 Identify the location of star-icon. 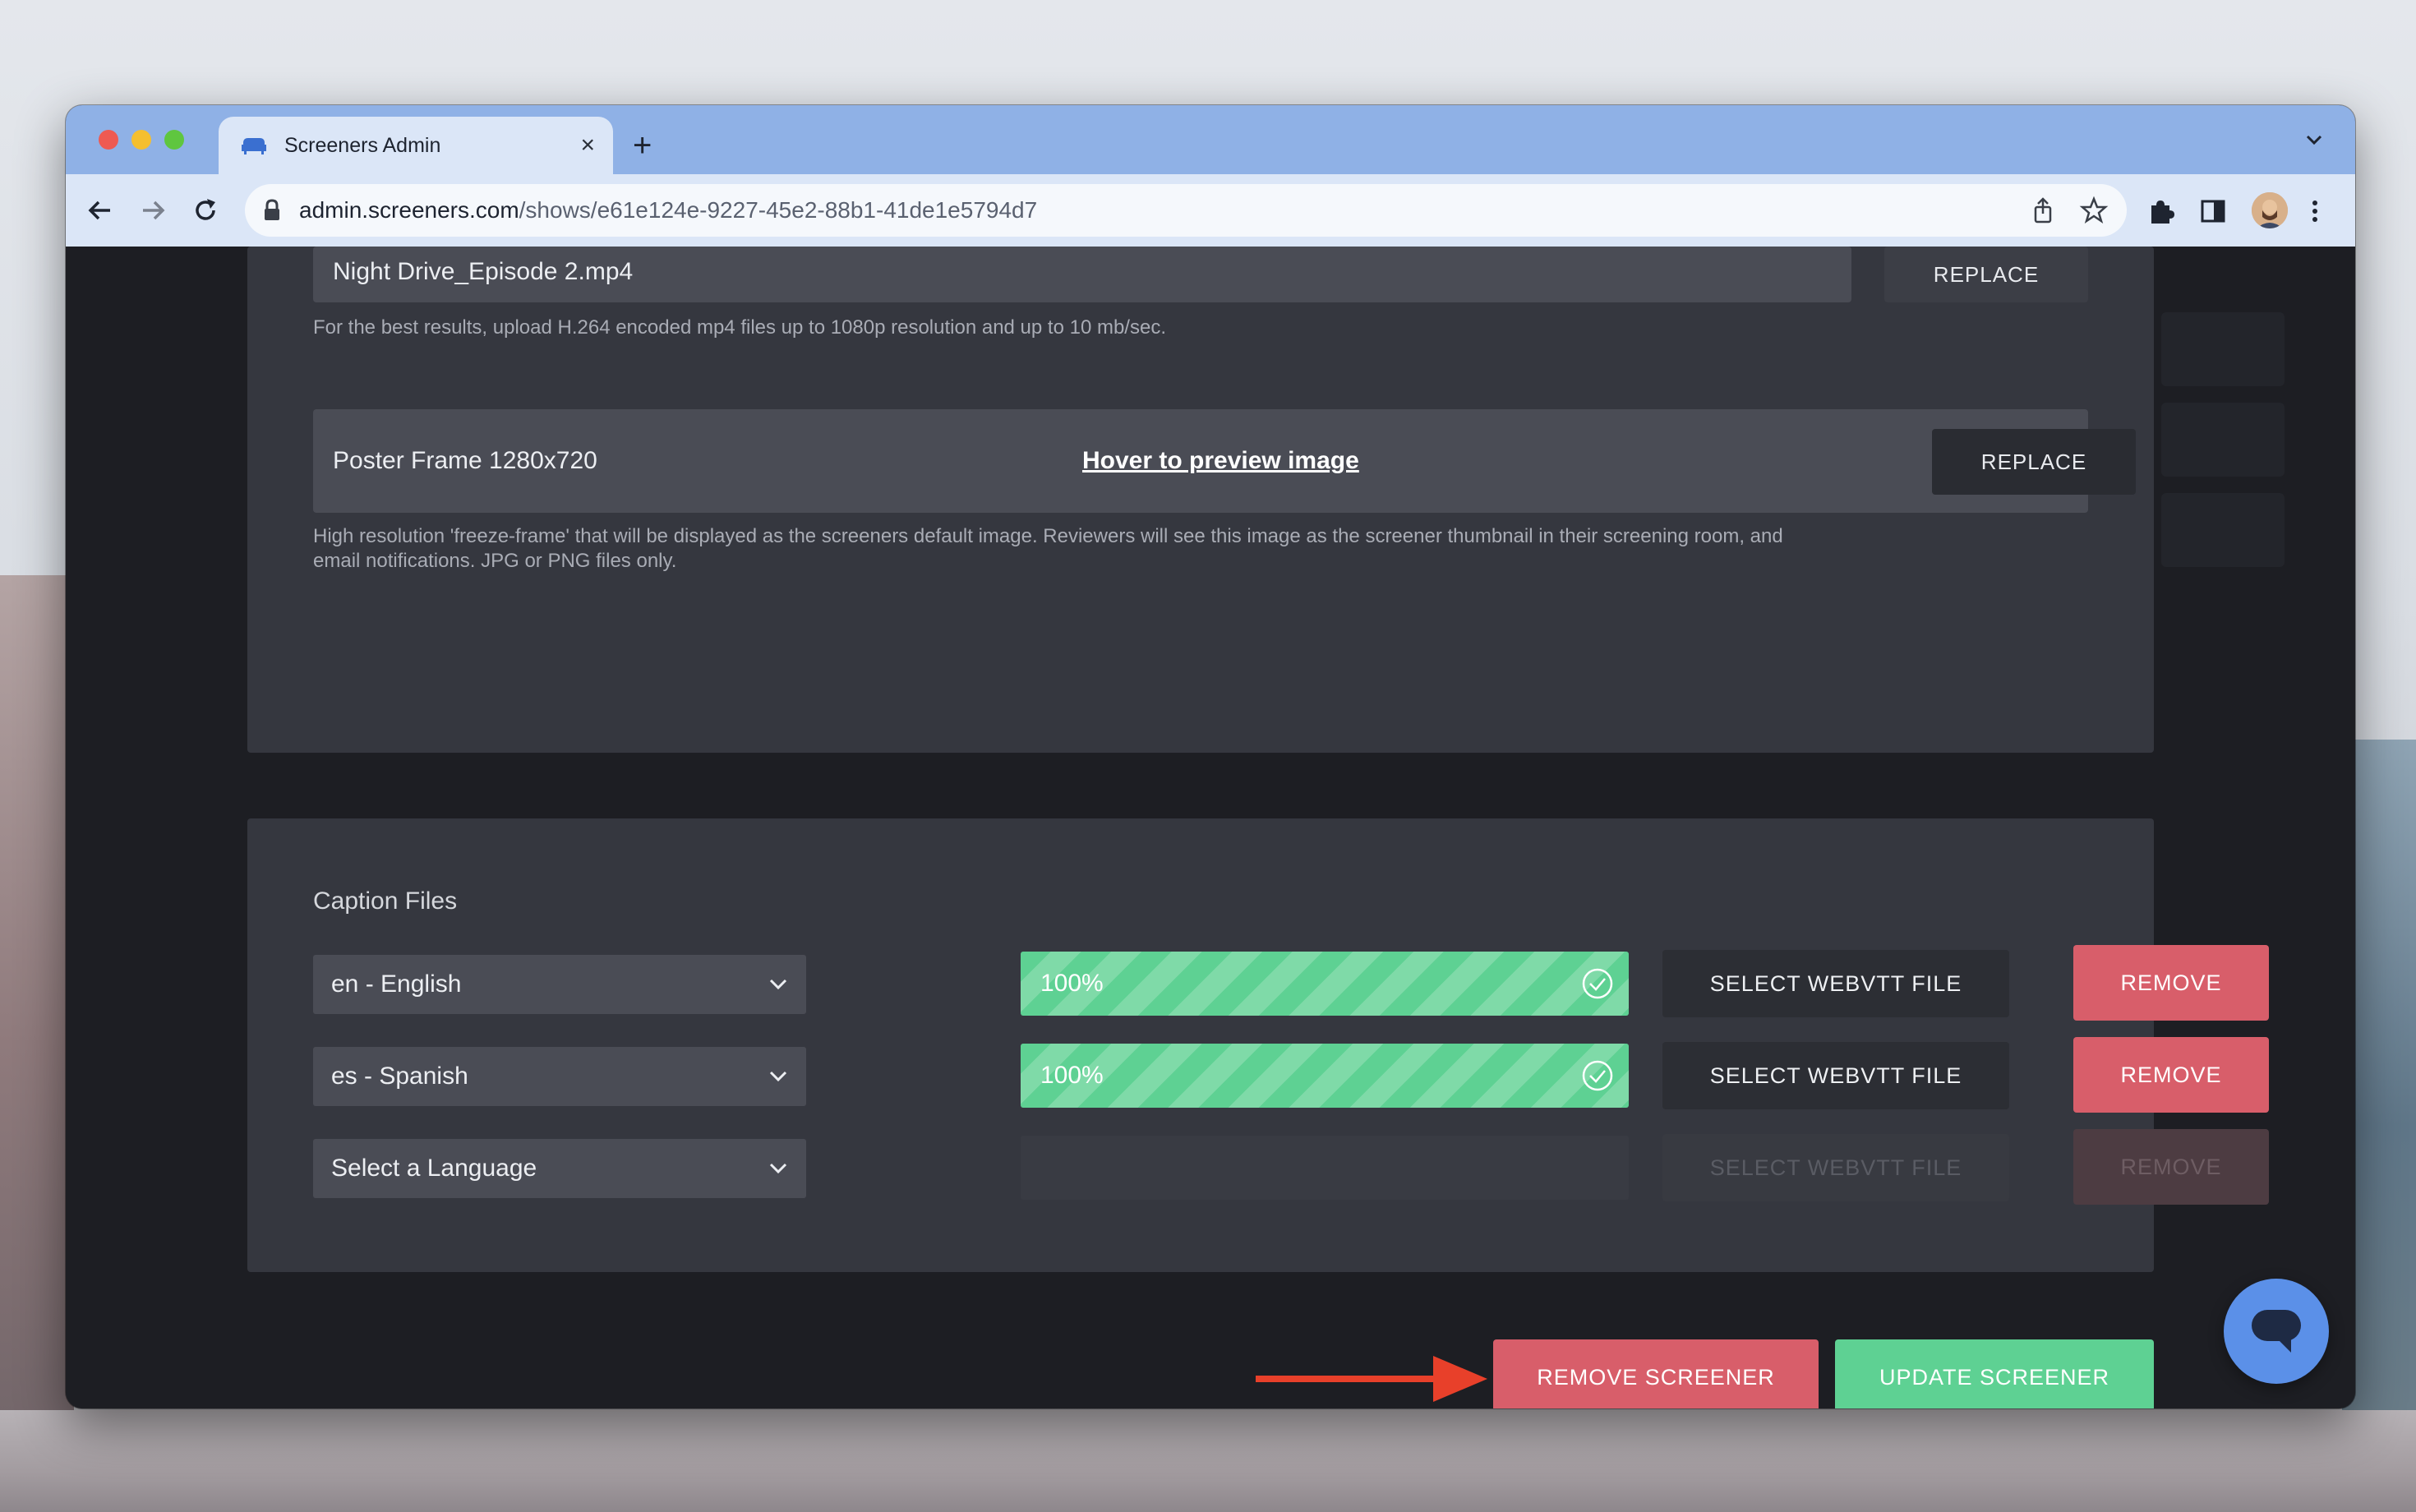
(2094, 210).